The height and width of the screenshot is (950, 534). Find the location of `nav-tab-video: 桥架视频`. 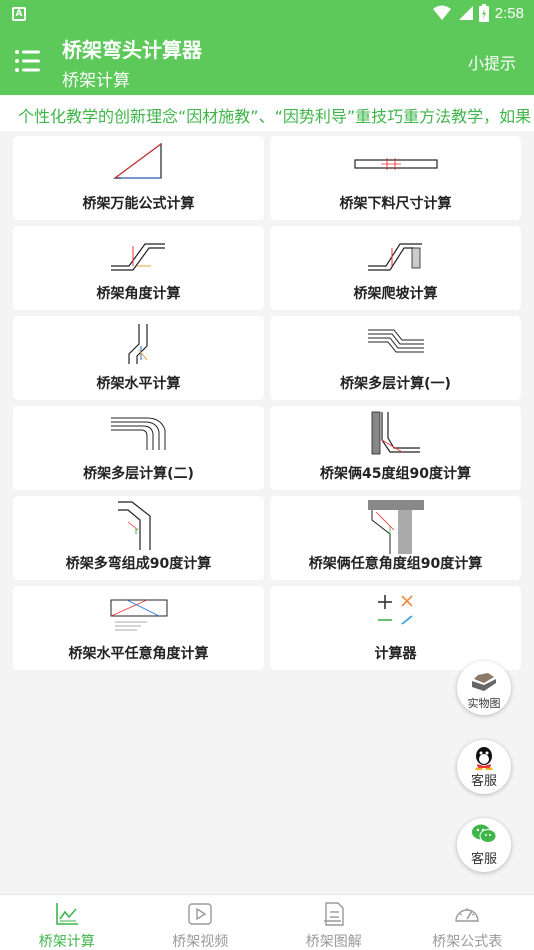

nav-tab-video: 桥架视频 is located at coordinates (201, 922).